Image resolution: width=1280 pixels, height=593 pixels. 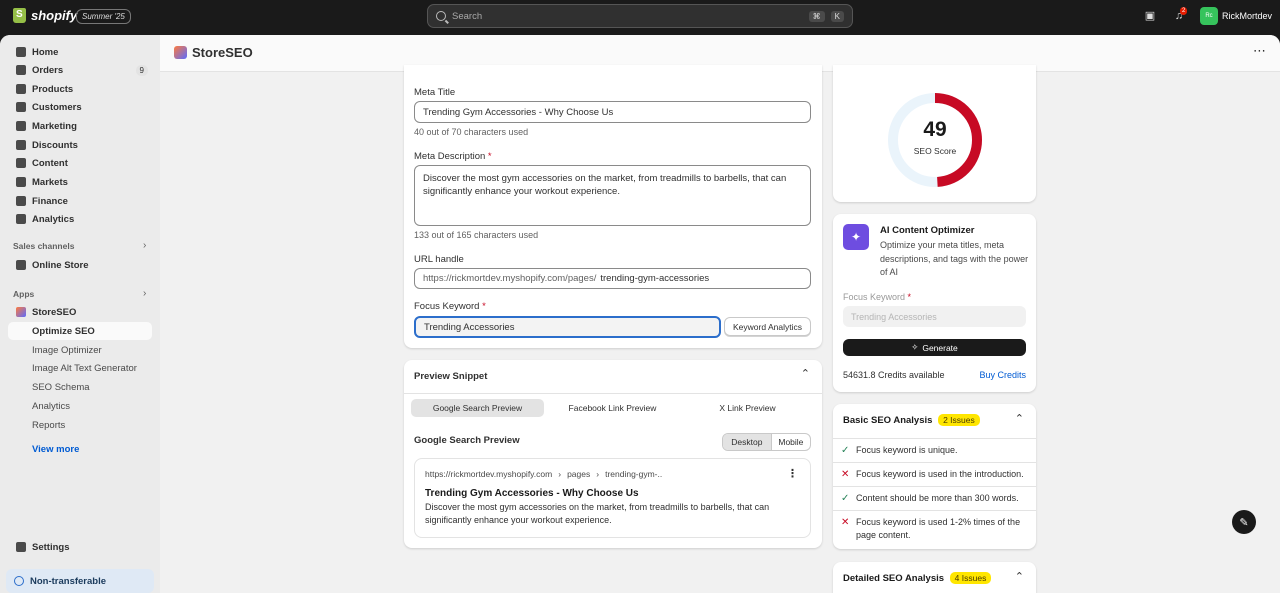 I want to click on shopify-logo: shopify, so click(x=45, y=15).